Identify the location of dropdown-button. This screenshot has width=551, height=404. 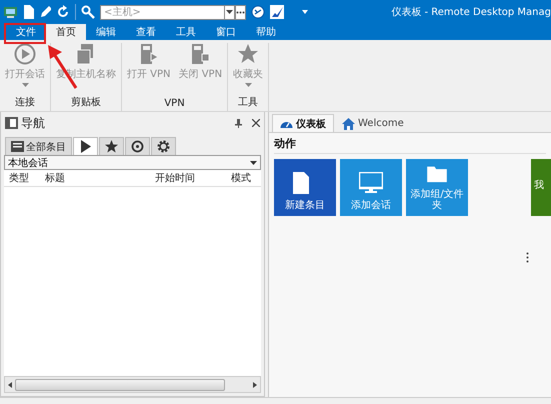
(229, 12).